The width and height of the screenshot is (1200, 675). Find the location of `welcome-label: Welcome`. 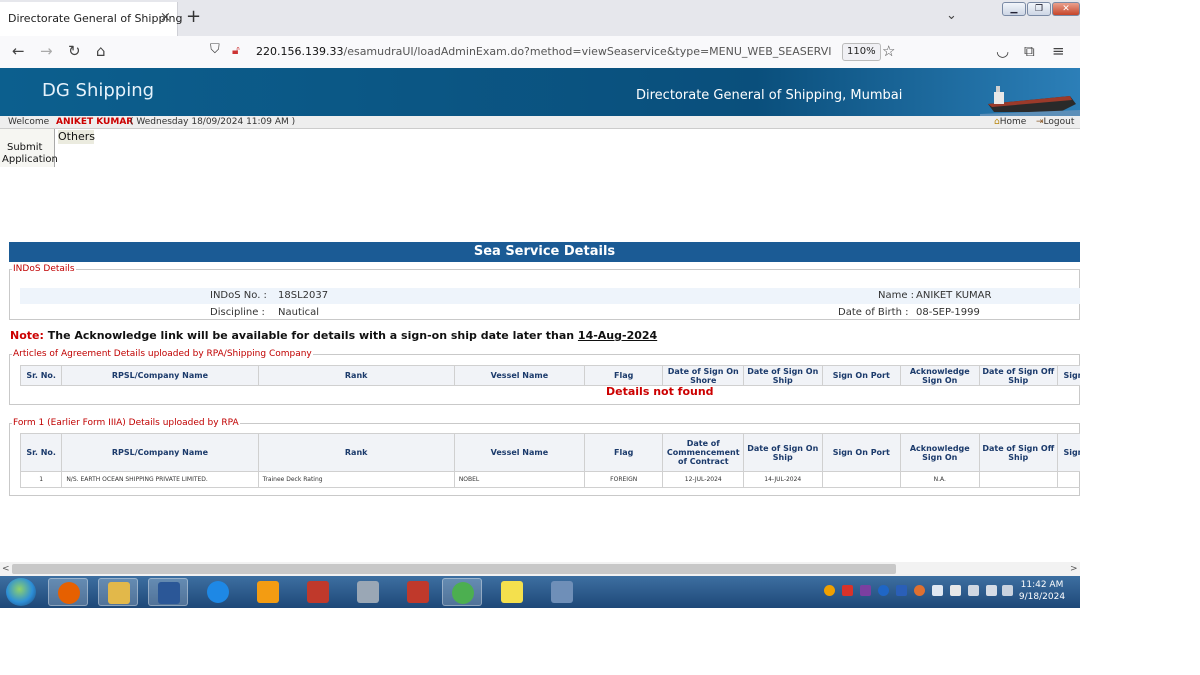

welcome-label: Welcome is located at coordinates (29, 122).